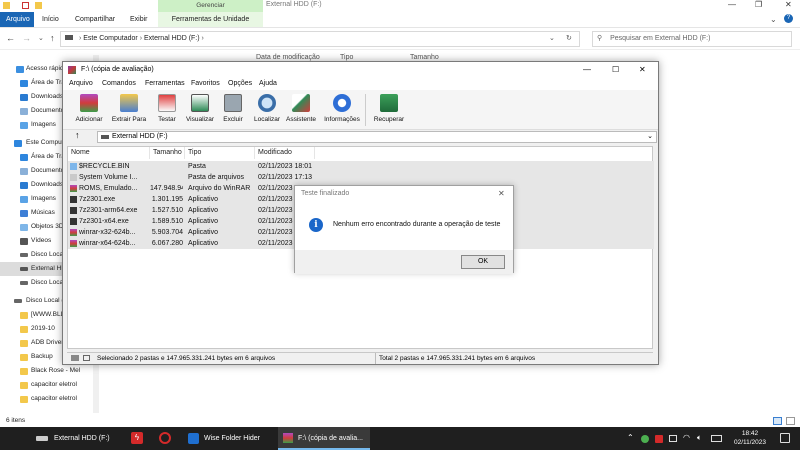  I want to click on notifications-icon, so click(785, 438).